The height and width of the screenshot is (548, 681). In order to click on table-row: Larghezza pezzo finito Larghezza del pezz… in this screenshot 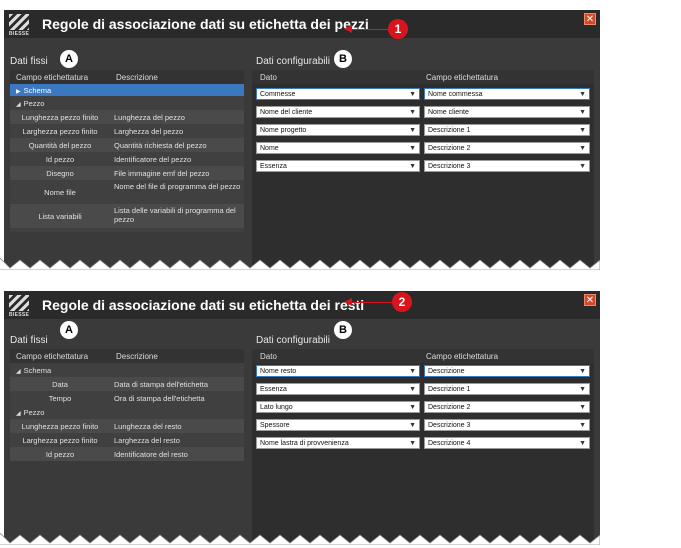, I will do `click(127, 131)`.